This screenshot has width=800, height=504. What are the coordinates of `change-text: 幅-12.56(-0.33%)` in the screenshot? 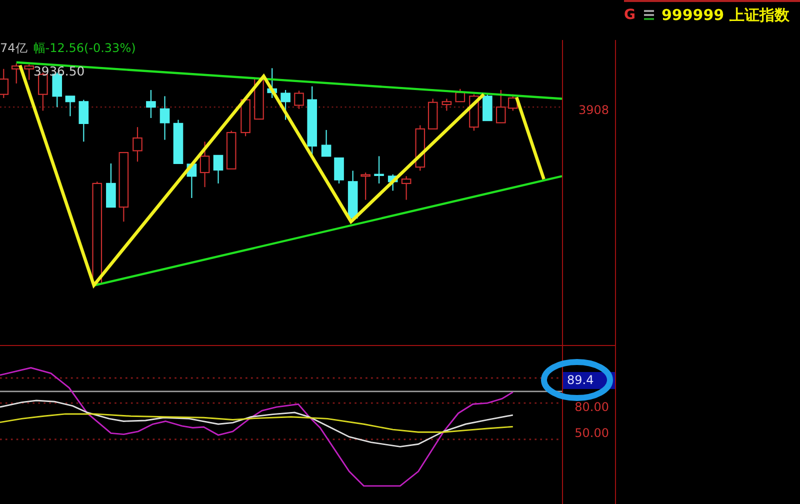 It's located at (84, 48).